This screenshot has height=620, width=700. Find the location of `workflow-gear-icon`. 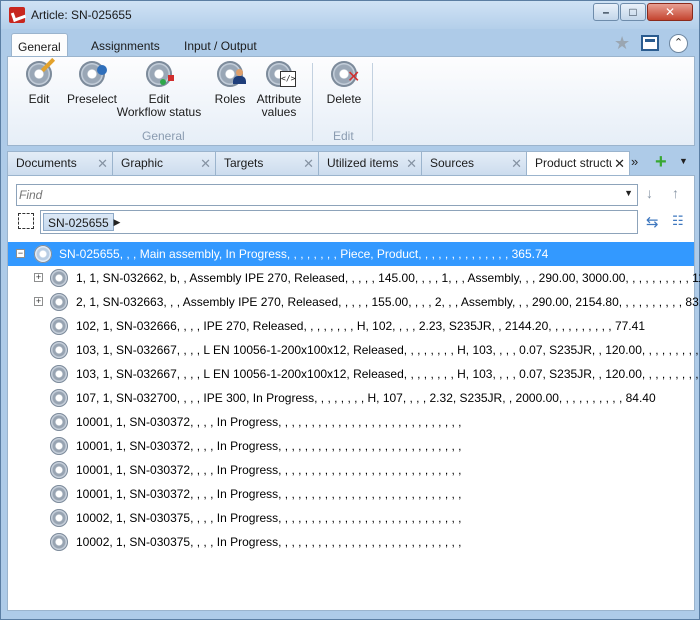

workflow-gear-icon is located at coordinates (159, 74).